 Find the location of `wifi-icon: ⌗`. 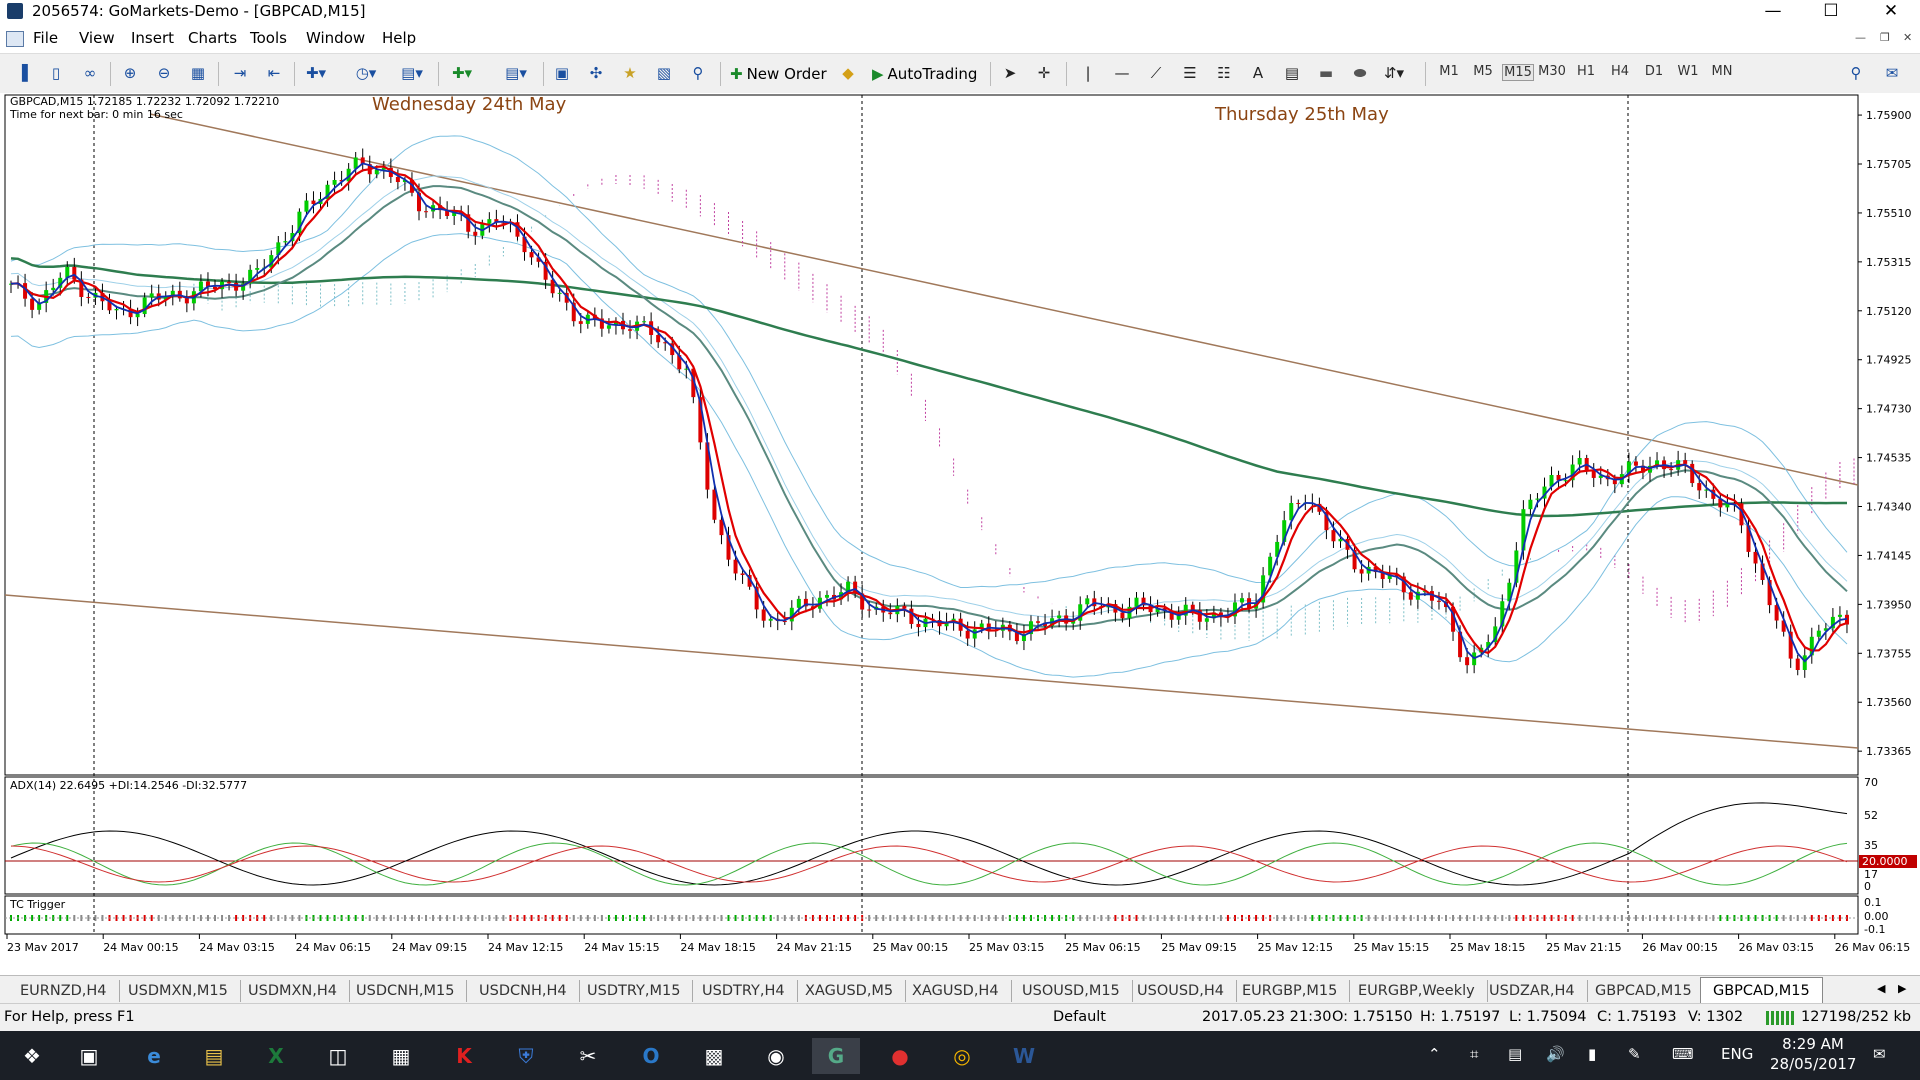

wifi-icon: ⌗ is located at coordinates (1474, 1054).